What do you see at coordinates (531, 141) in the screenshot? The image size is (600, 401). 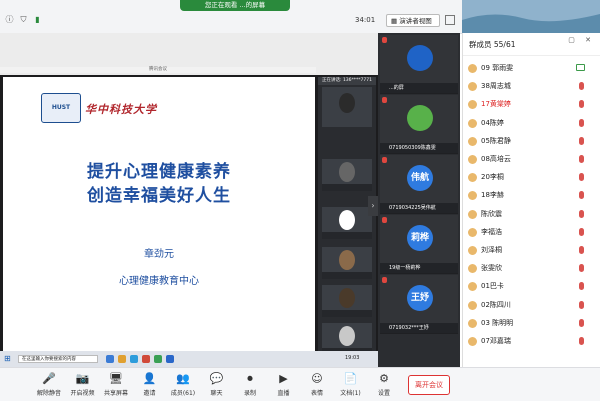 I see `member-row: 05陈君静` at bounding box center [531, 141].